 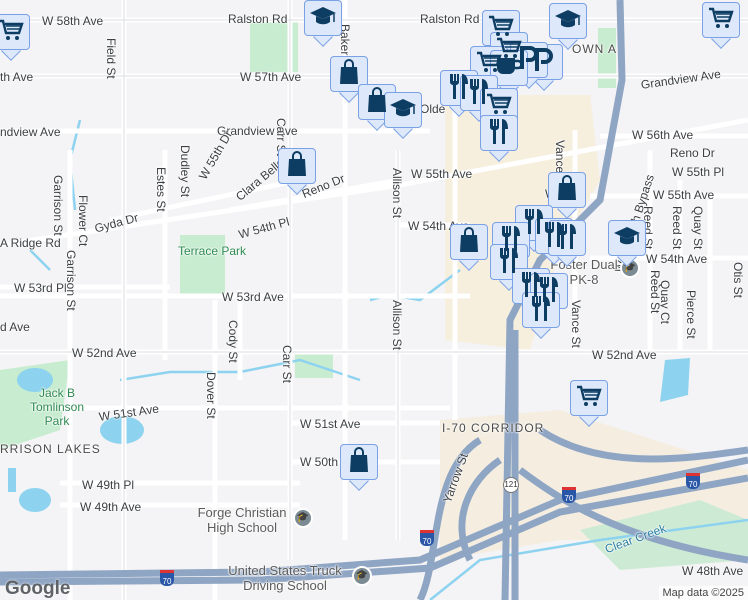 I want to click on street-label: W 54th Ave, so click(x=677, y=259).